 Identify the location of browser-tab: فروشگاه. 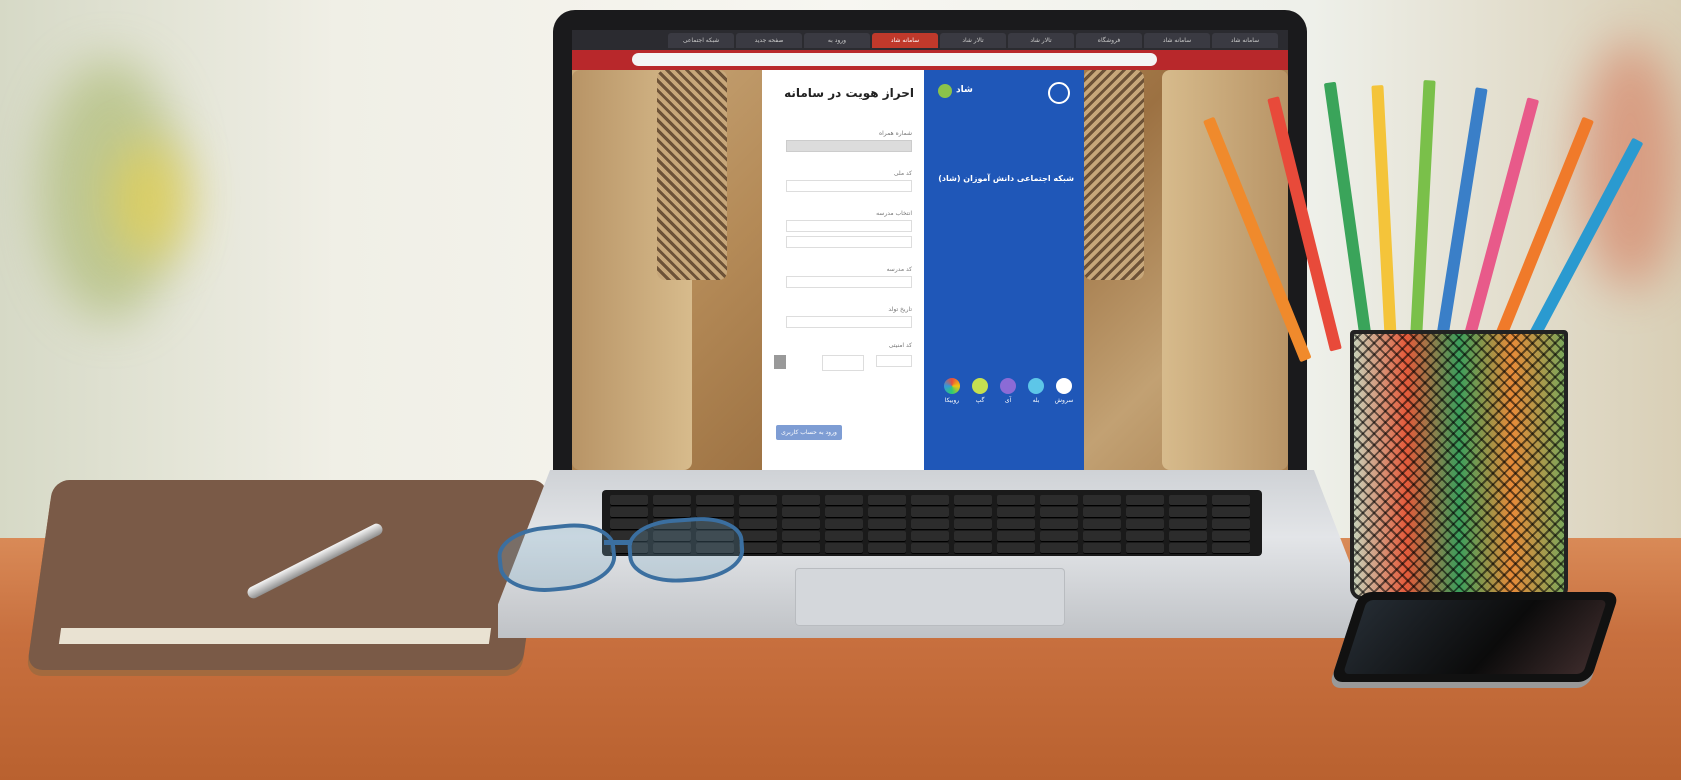
(1109, 40).